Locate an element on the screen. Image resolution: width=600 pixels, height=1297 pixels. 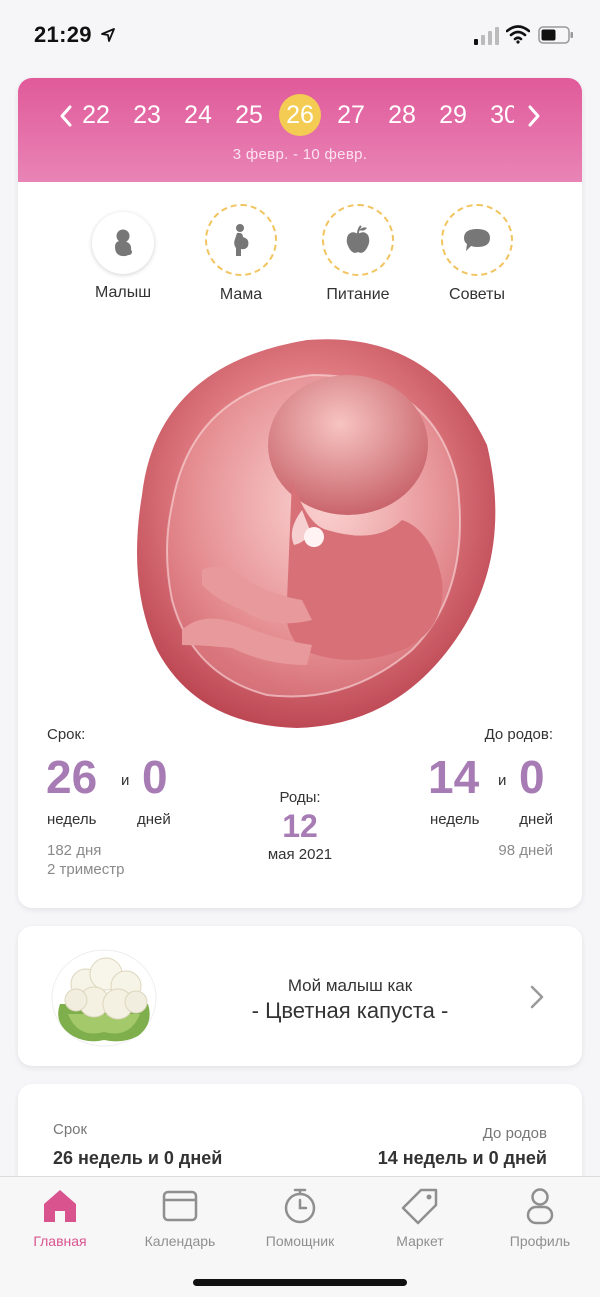
week-selector: 22 23 24 25 26 27 28 29 30 3 февр. - 10 февр. is located at coordinates (300, 130).